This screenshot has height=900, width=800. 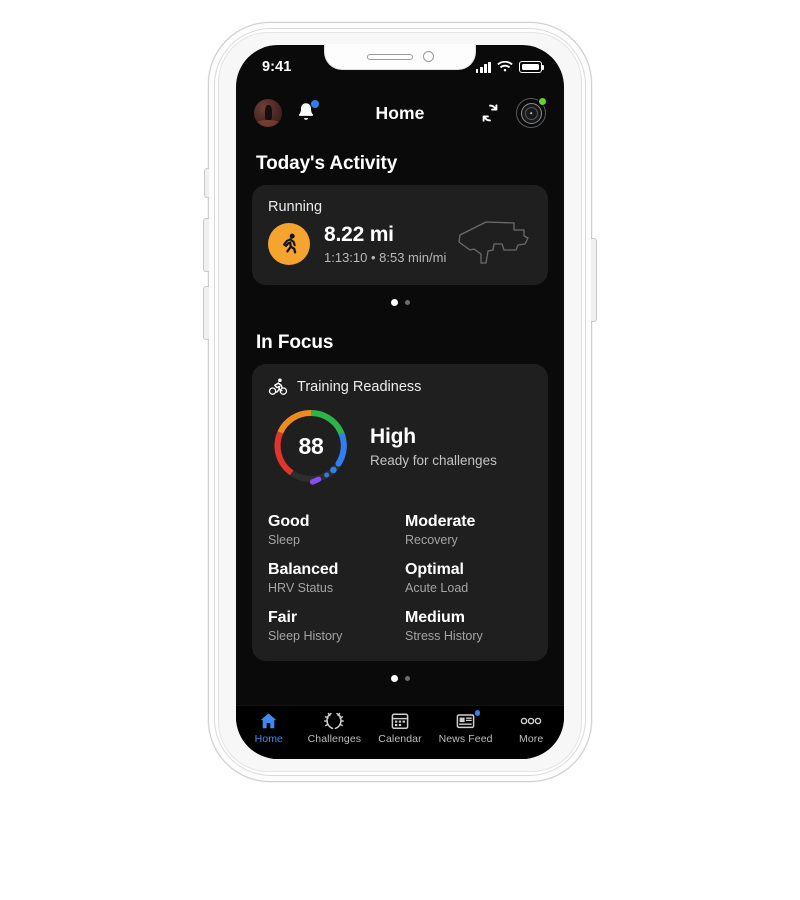 I want to click on volume-up-button, so click(x=206, y=245).